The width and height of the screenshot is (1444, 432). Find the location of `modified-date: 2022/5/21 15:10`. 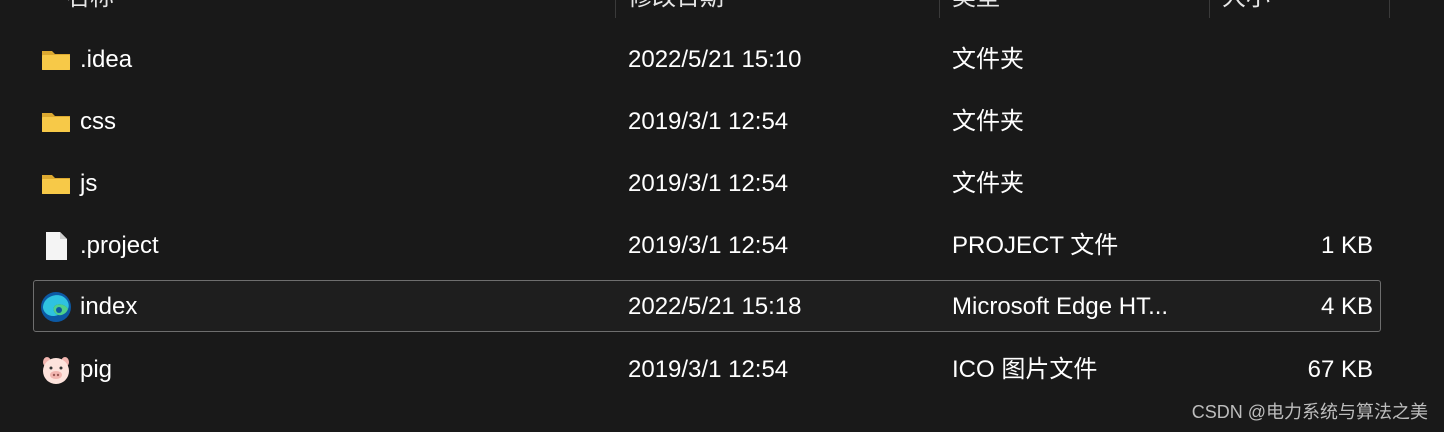

modified-date: 2022/5/21 15:10 is located at coordinates (715, 59).